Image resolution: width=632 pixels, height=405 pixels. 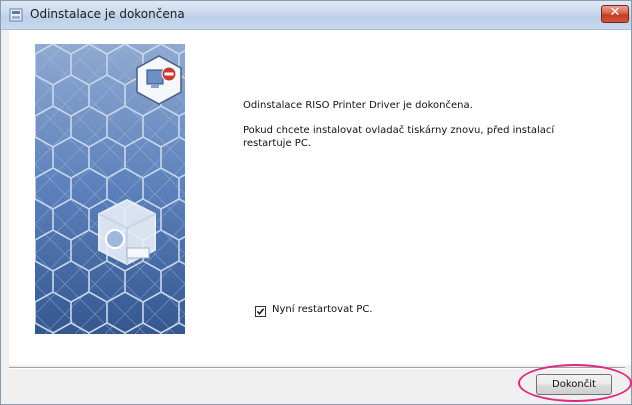 What do you see at coordinates (575, 383) in the screenshot?
I see `finish-button-highlight-annotation` at bounding box center [575, 383].